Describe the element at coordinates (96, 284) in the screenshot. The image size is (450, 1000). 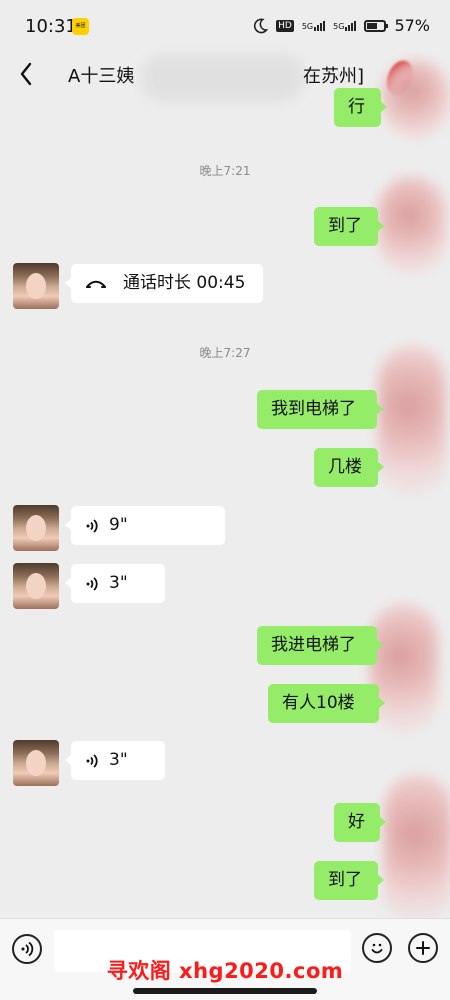
I see `call-icon` at that location.